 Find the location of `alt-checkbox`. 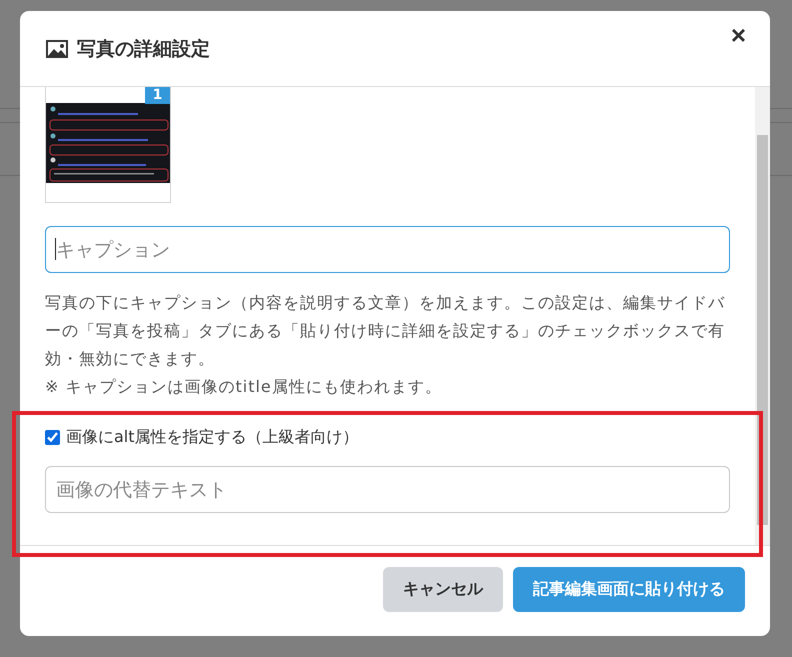

alt-checkbox is located at coordinates (52, 437).